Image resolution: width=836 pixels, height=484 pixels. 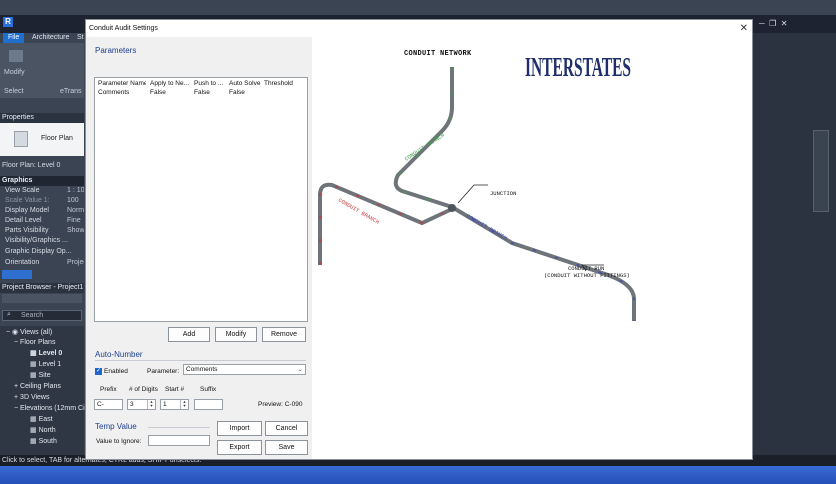 What do you see at coordinates (42, 221) in the screenshot?
I see `prop-row: Detail Level Fine` at bounding box center [42, 221].